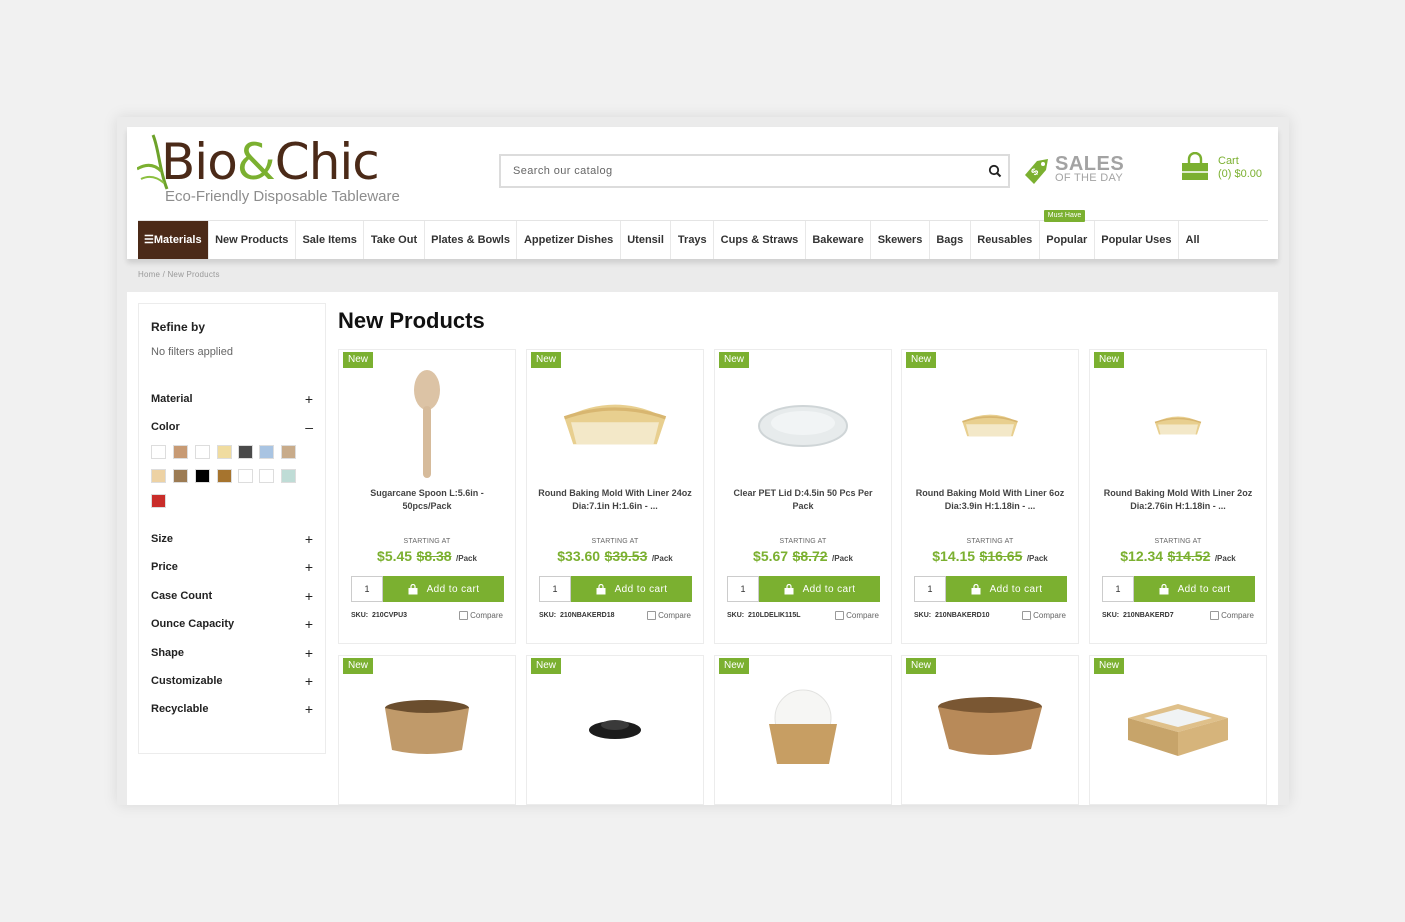 Image resolution: width=1405 pixels, height=922 pixels. Describe the element at coordinates (1228, 161) in the screenshot. I see `cart-label: Cart` at that location.